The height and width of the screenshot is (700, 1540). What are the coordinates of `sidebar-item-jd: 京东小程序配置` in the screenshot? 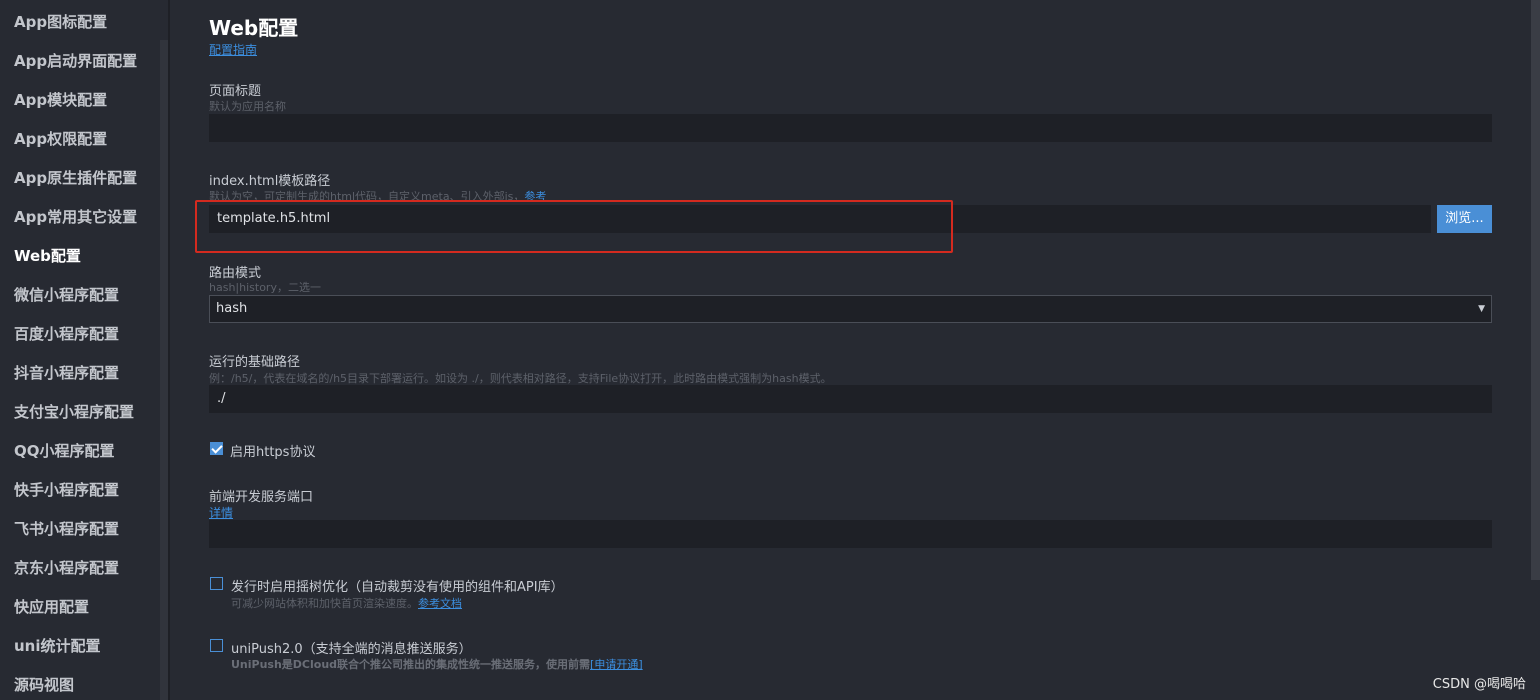 It's located at (84, 568).